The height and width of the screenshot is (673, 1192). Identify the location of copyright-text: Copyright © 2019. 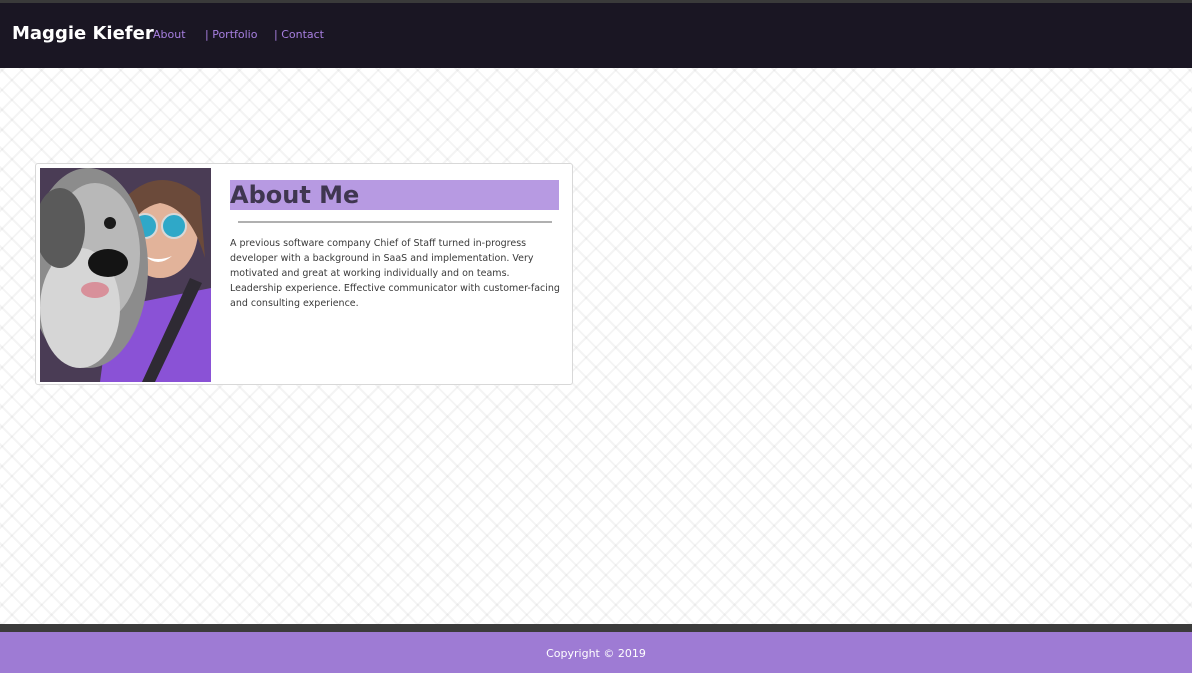
(596, 653).